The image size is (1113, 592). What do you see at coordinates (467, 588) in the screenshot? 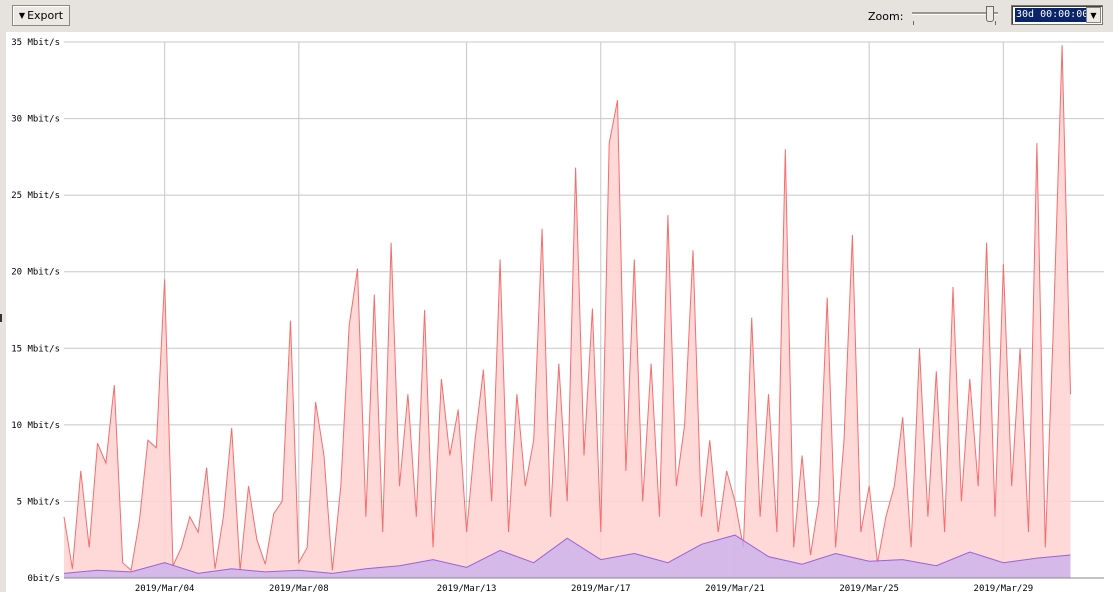
I see `x-tick-label: 2019/Mar/13` at bounding box center [467, 588].